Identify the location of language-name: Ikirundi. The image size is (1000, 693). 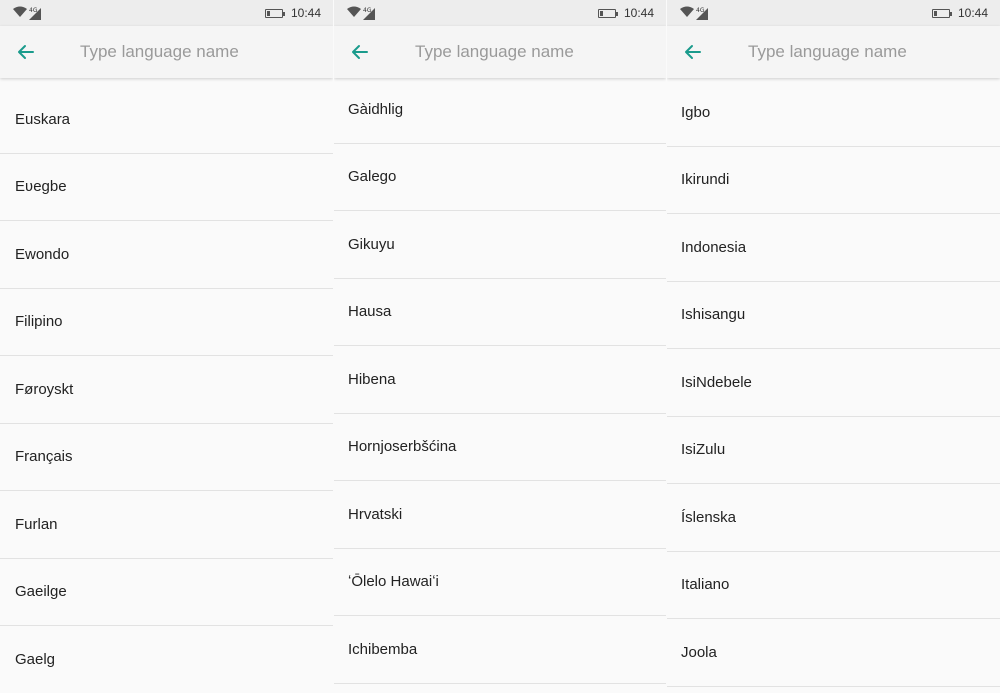
(705, 180).